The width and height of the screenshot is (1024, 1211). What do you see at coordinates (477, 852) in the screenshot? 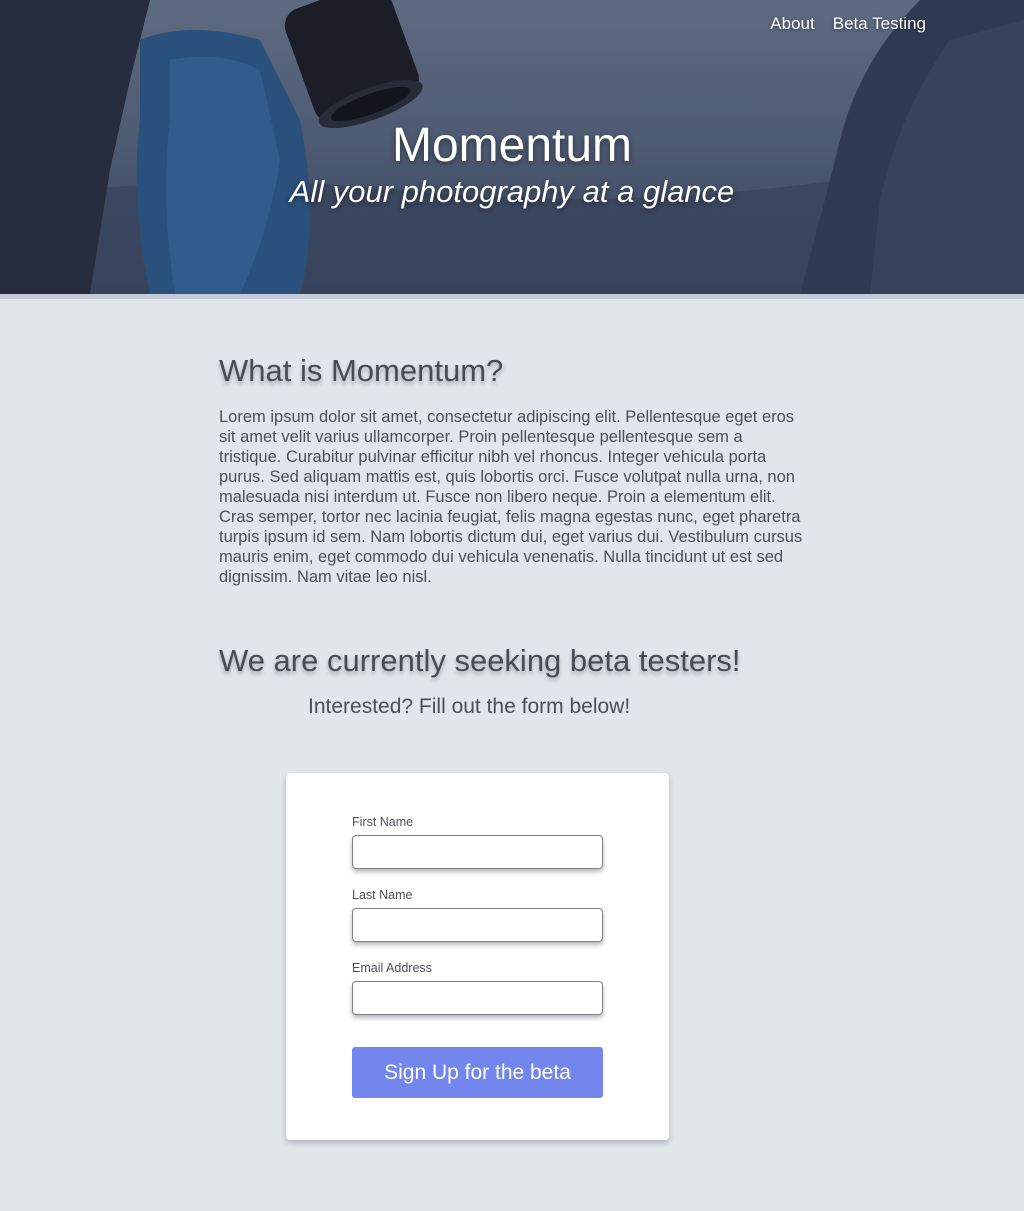
I see `first-name-input` at bounding box center [477, 852].